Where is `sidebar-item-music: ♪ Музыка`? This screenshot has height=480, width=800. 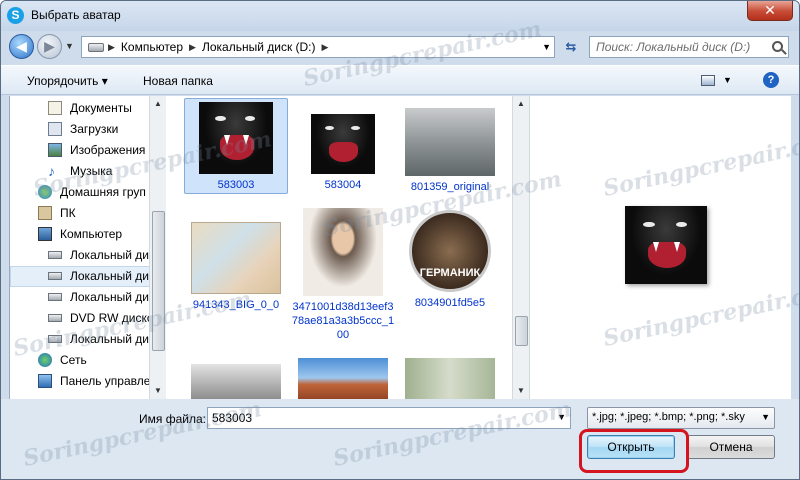
sidebar-item-music: ♪ Музыка is located at coordinates (79, 171).